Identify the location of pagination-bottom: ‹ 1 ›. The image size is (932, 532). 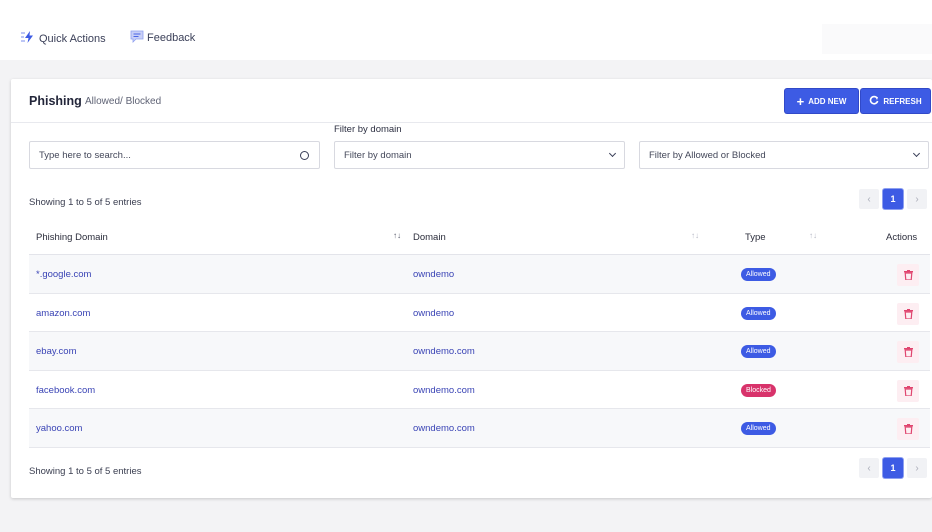
(893, 468).